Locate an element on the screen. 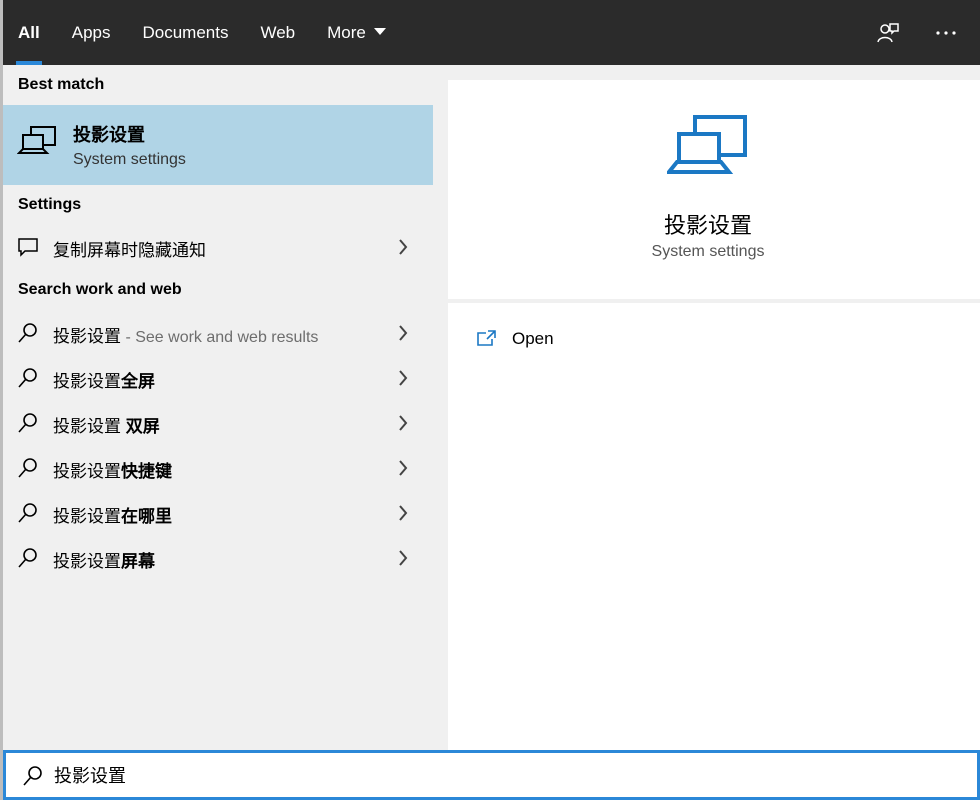 Image resolution: width=980 pixels, height=800 pixels. web-result-label: 投影设置在哪里 is located at coordinates (112, 514).